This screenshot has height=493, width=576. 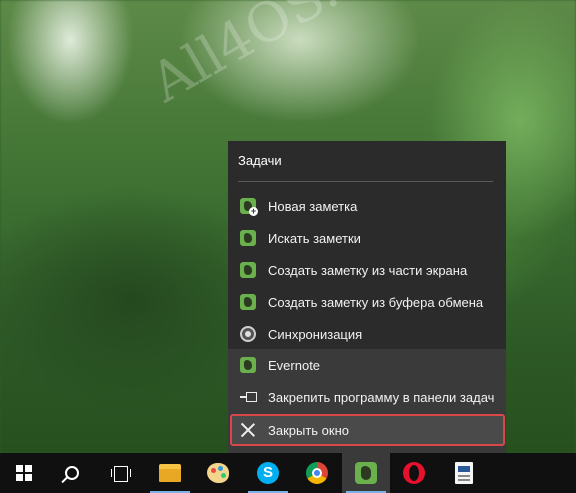 I want to click on folder-icon, so click(x=170, y=473).